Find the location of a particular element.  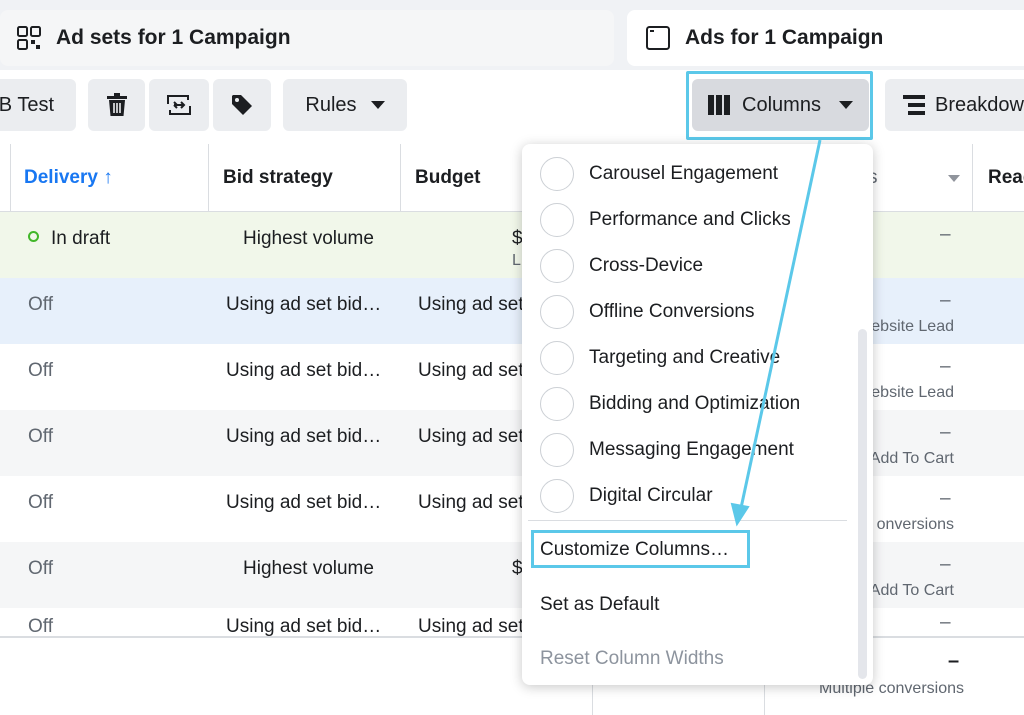

toolbar: B Test Rules Columns Breakdow is located at coordinates (512, 107).